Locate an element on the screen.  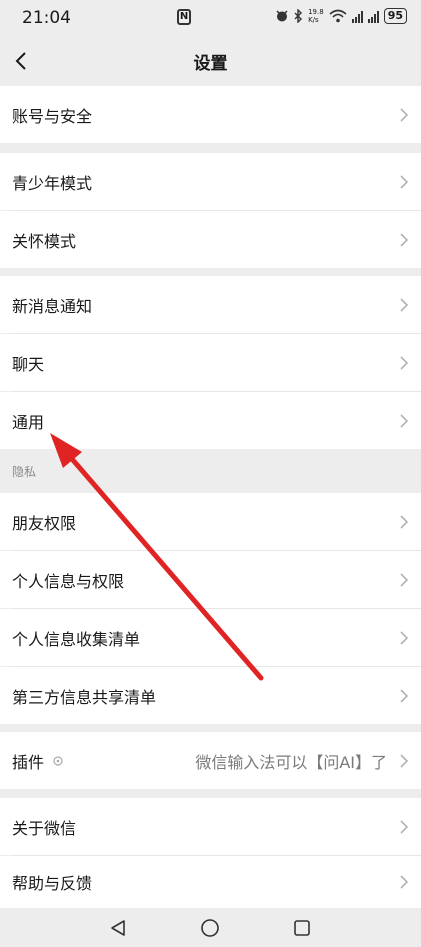
status-bar: 21:04 N 19.8 K/s 95 is located at coordinates (210, 18).